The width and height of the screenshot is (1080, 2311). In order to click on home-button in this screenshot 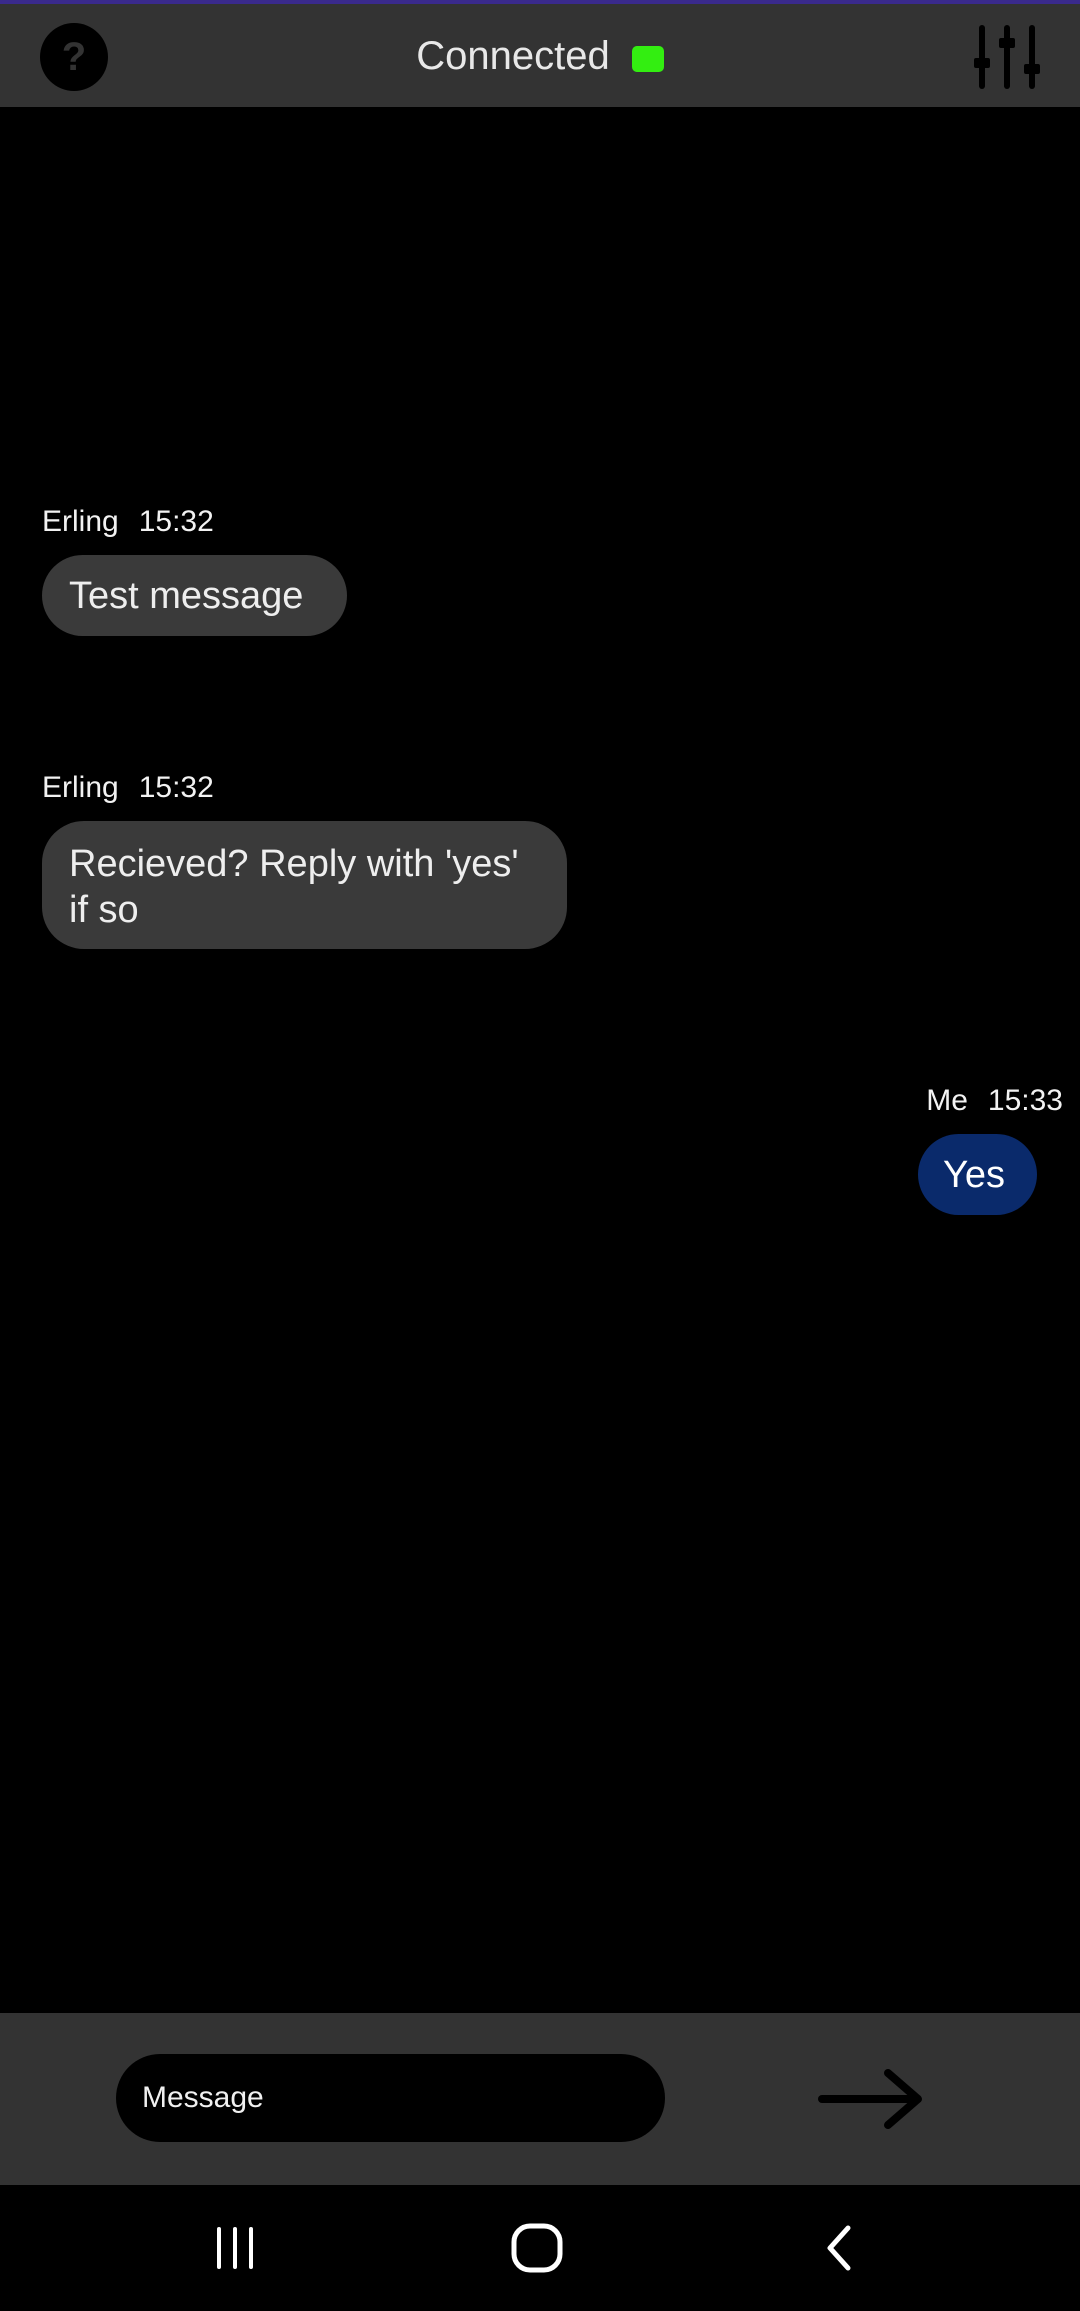, I will do `click(537, 2248)`.